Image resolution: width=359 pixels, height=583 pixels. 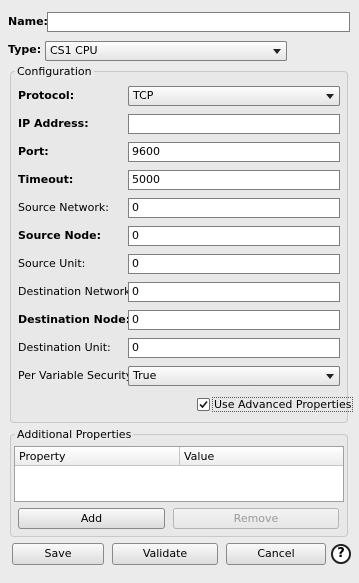 What do you see at coordinates (58, 554) in the screenshot?
I see `save-button: Save` at bounding box center [58, 554].